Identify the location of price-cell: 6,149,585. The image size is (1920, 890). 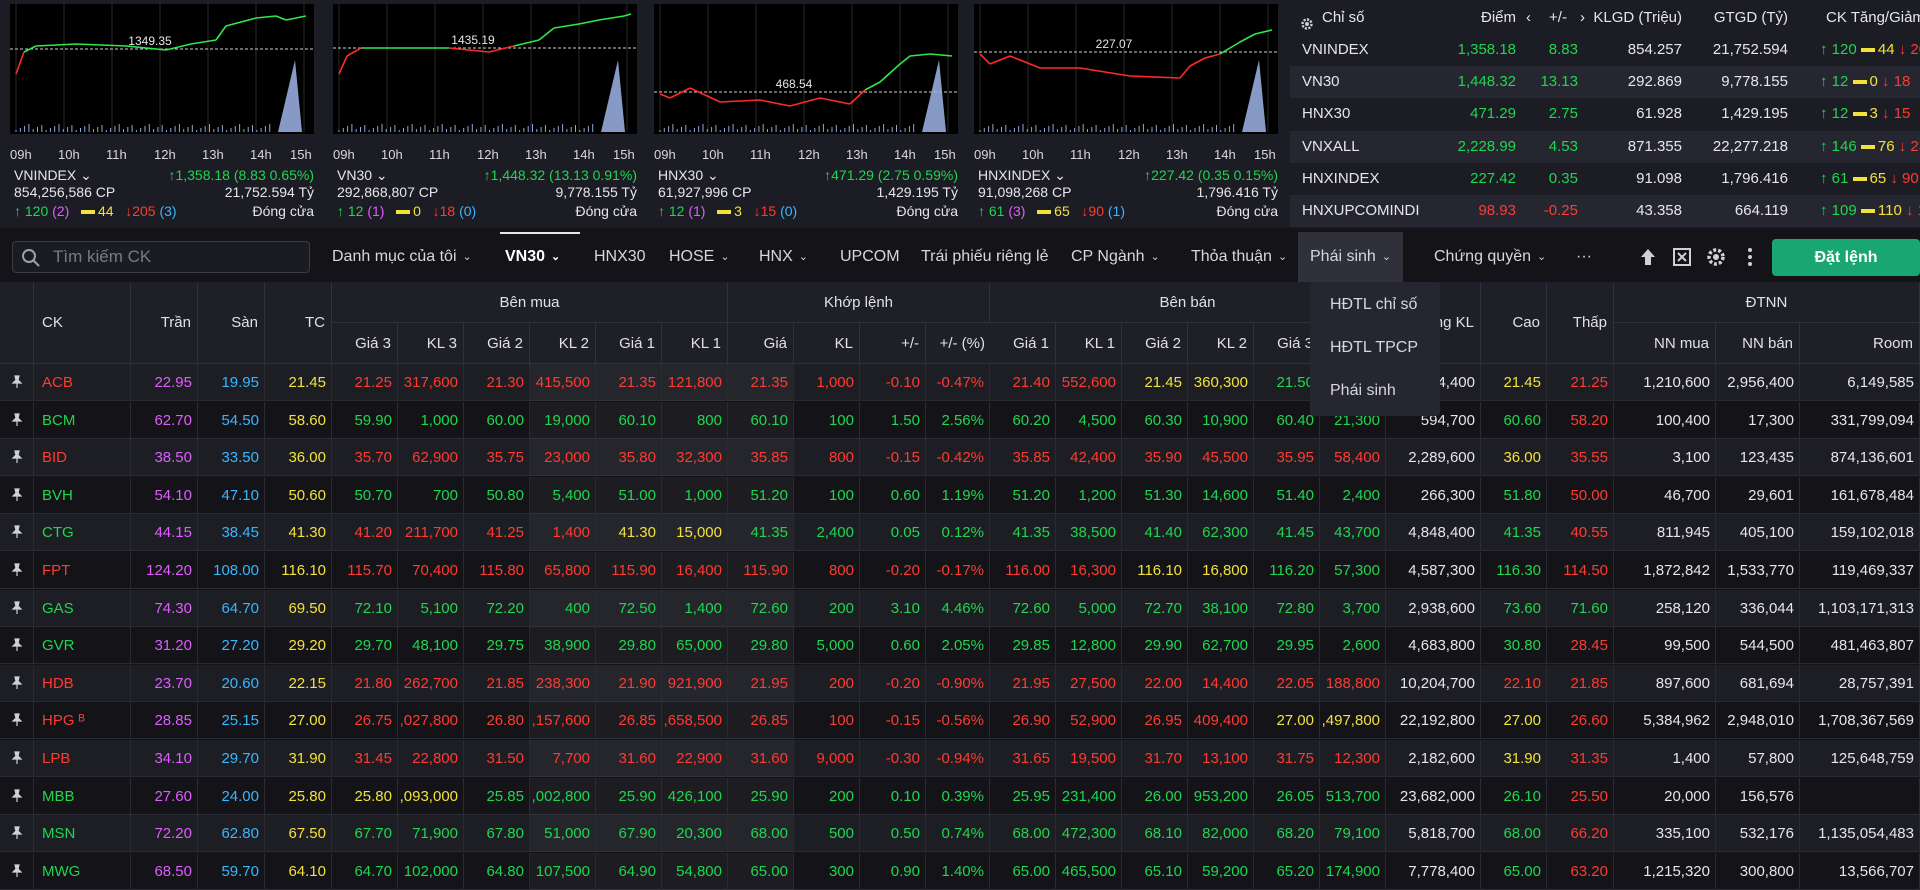
(1860, 382).